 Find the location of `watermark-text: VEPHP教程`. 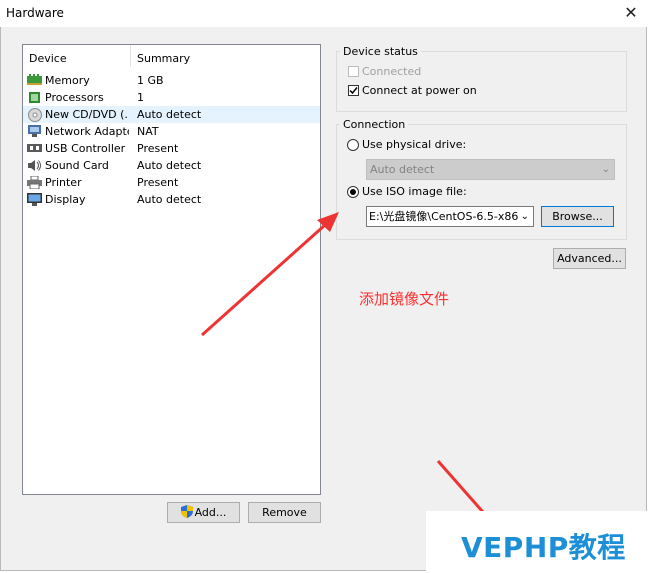

watermark-text: VEPHP教程 is located at coordinates (543, 547).